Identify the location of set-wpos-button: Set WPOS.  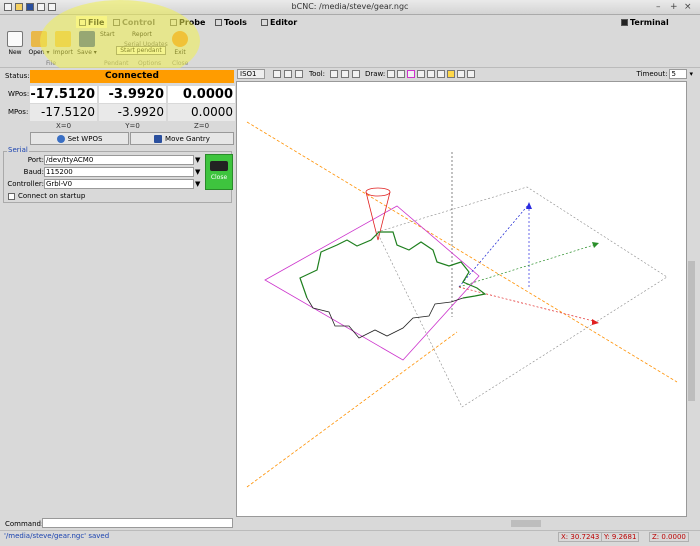
(79, 138).